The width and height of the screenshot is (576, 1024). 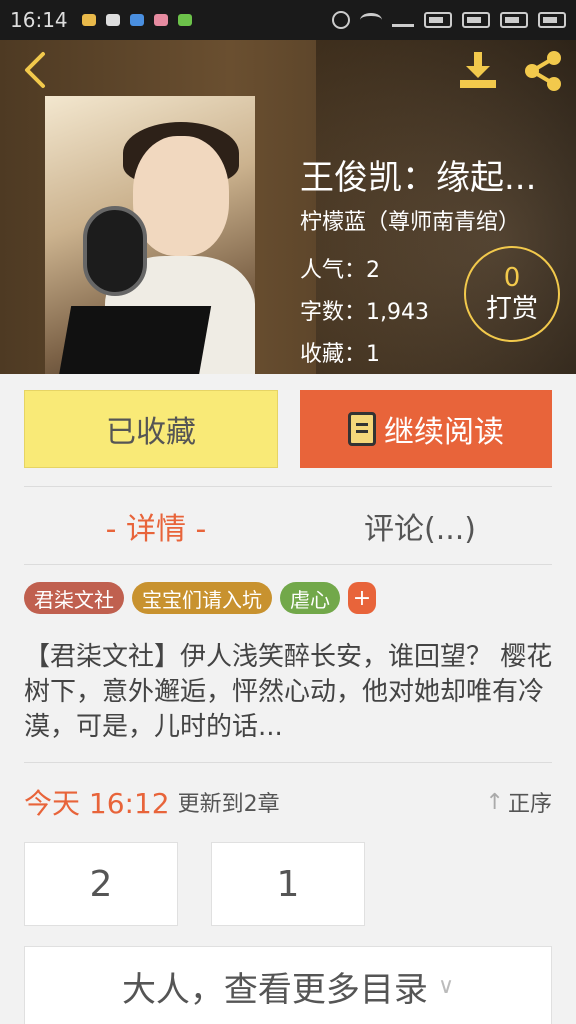 What do you see at coordinates (446, 986) in the screenshot?
I see `chevron-down-icon: ∨` at bounding box center [446, 986].